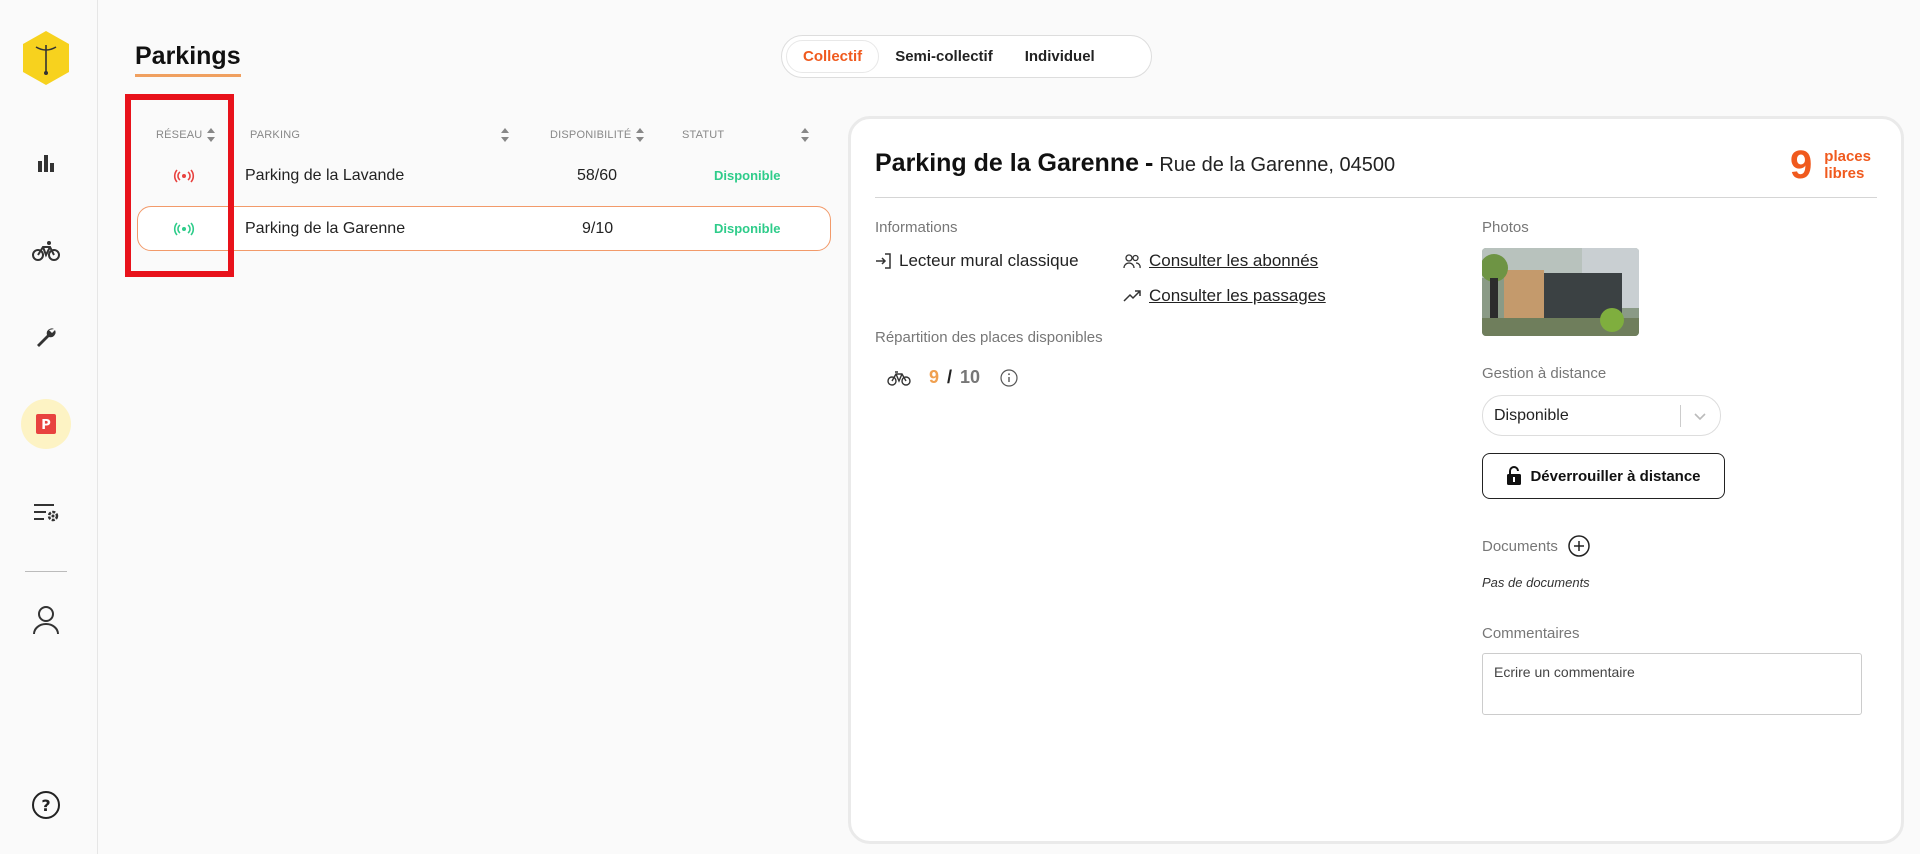 Image resolution: width=1920 pixels, height=854 pixels. I want to click on free-places: 9 places libres, so click(1830, 165).